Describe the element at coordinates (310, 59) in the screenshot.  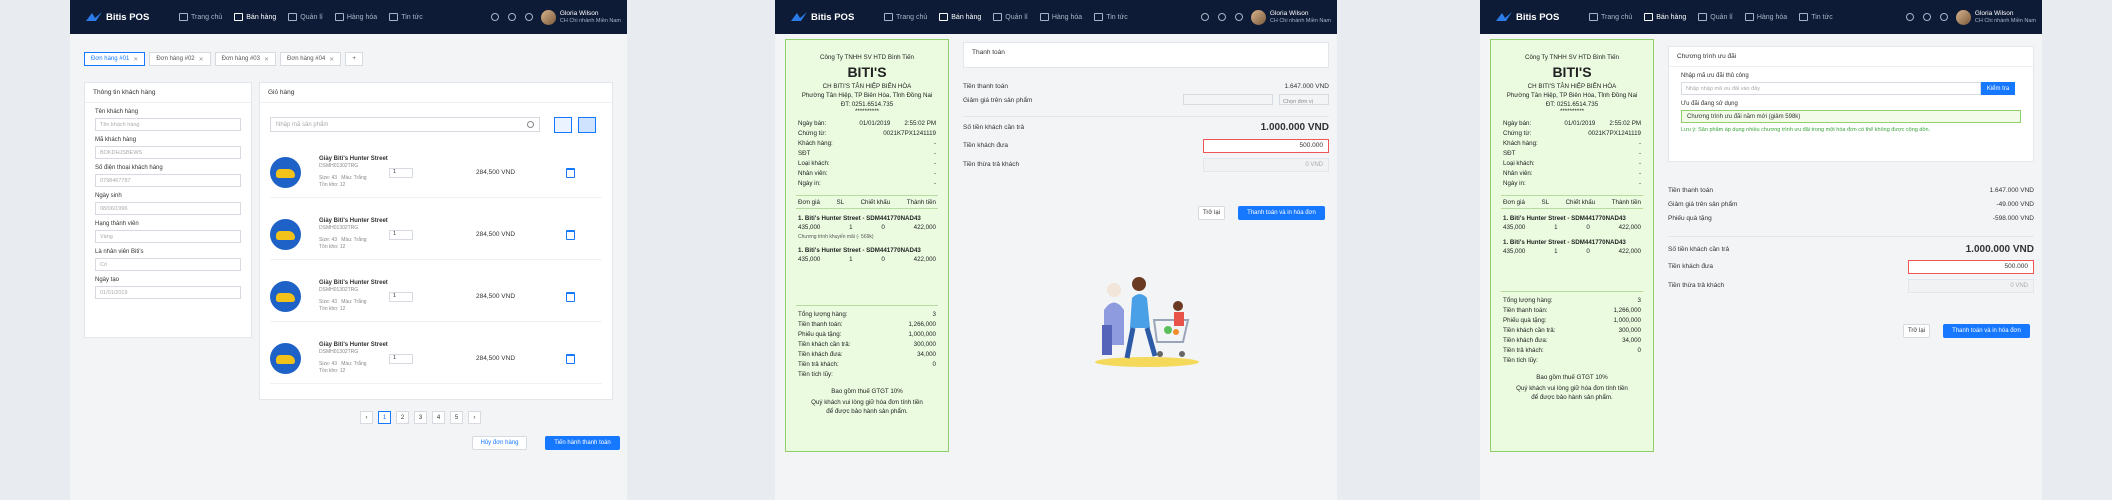
I see `tab-order-4: Đơn hàng #04 ✕` at that location.